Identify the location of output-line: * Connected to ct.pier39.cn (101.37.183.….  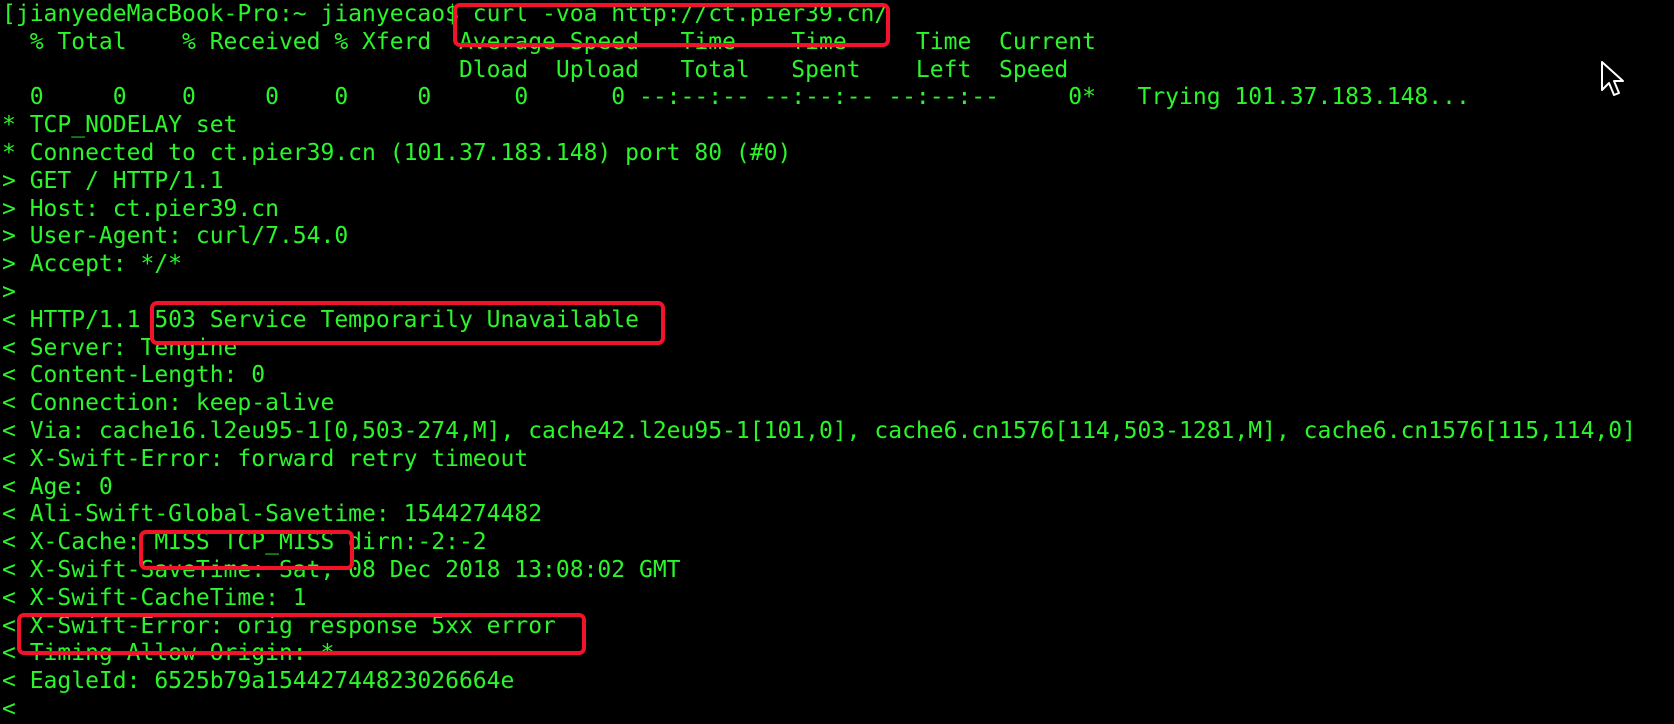
(397, 152).